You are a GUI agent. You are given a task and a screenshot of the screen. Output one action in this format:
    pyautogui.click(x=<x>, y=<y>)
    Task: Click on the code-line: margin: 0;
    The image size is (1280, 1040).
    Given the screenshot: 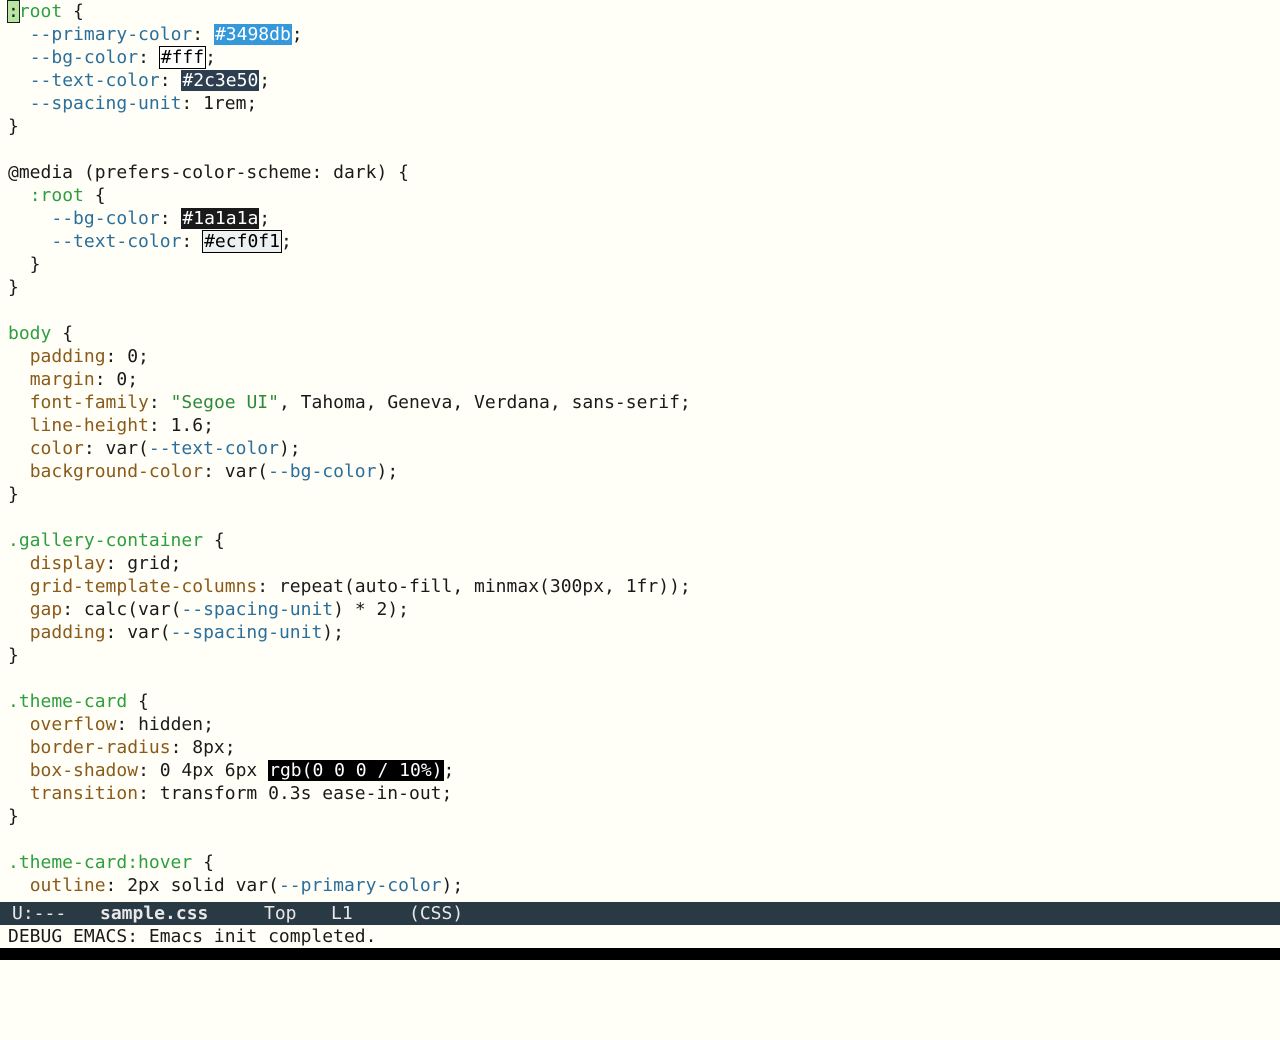 What is the action you would take?
    pyautogui.click(x=73, y=379)
    